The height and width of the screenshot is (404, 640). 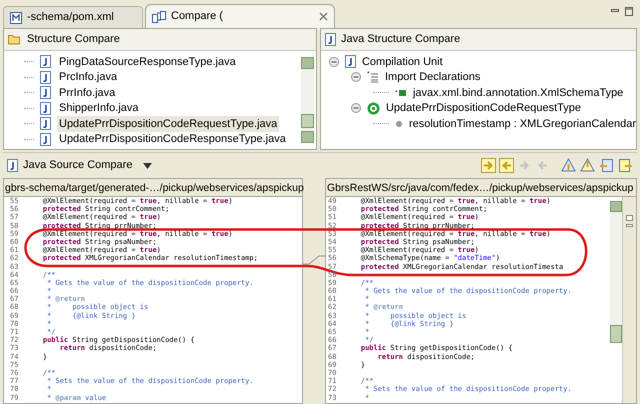 What do you see at coordinates (432, 77) in the screenshot?
I see `tree-item: Import Declarations` at bounding box center [432, 77].